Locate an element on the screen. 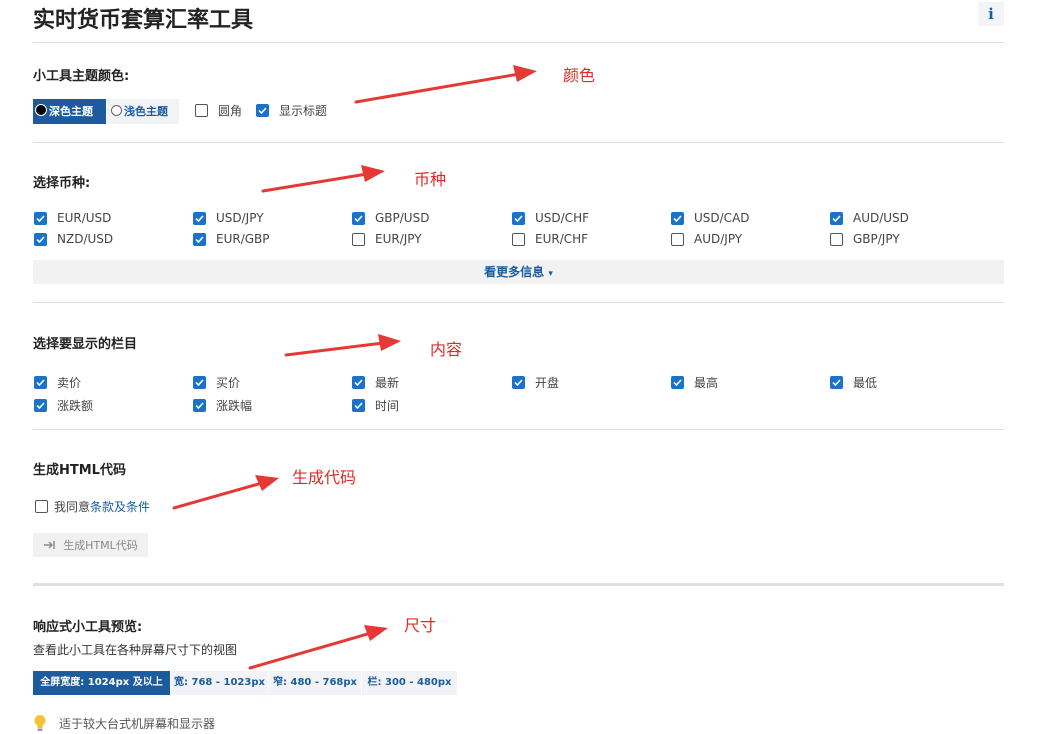  annotation-content: 内容 is located at coordinates (446, 349).